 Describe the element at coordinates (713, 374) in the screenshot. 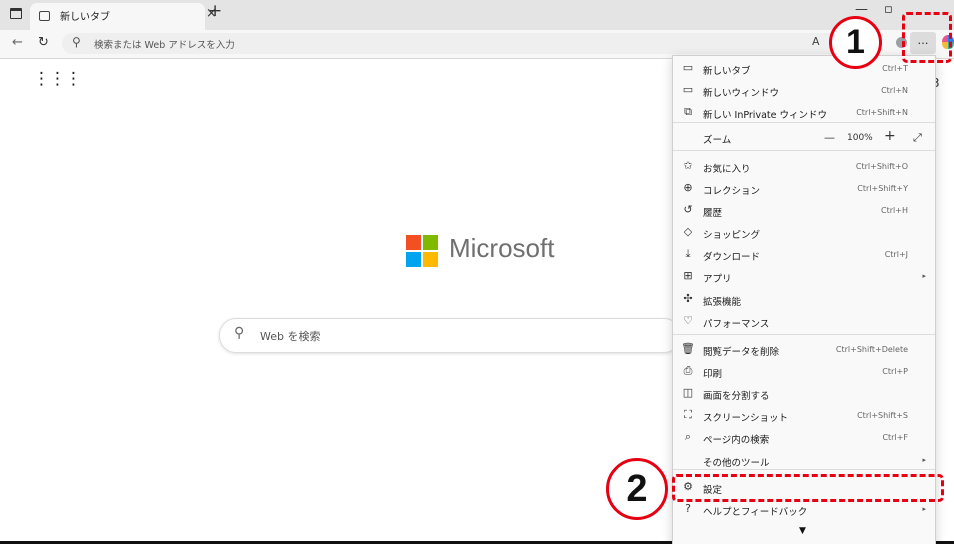

I see `menu-item-label: 印刷` at that location.